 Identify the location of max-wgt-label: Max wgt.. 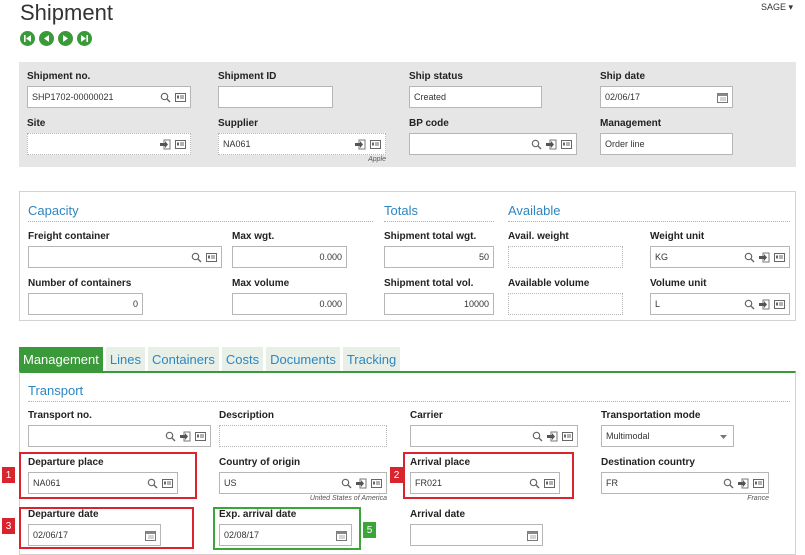
(253, 236).